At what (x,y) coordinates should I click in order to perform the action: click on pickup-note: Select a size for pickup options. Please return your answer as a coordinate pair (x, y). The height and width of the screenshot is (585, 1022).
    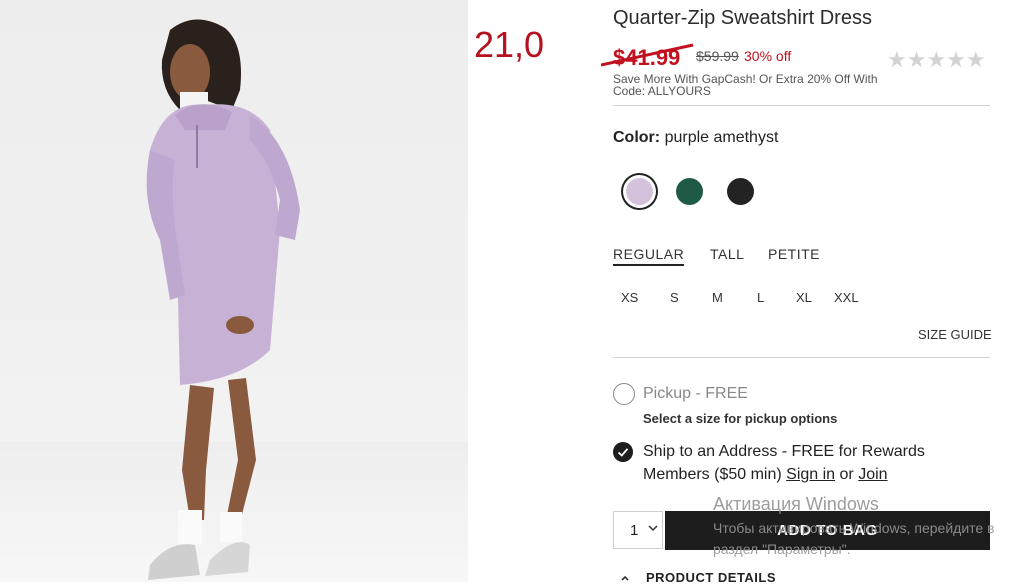
    Looking at the image, I should click on (740, 418).